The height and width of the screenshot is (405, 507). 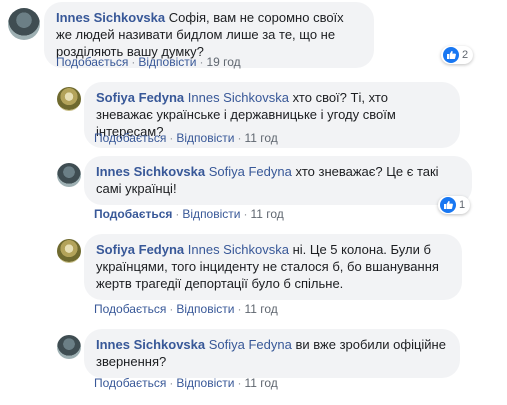 I want to click on comment-actions: Подобається · Відповісти · 19 год, so click(x=148, y=62).